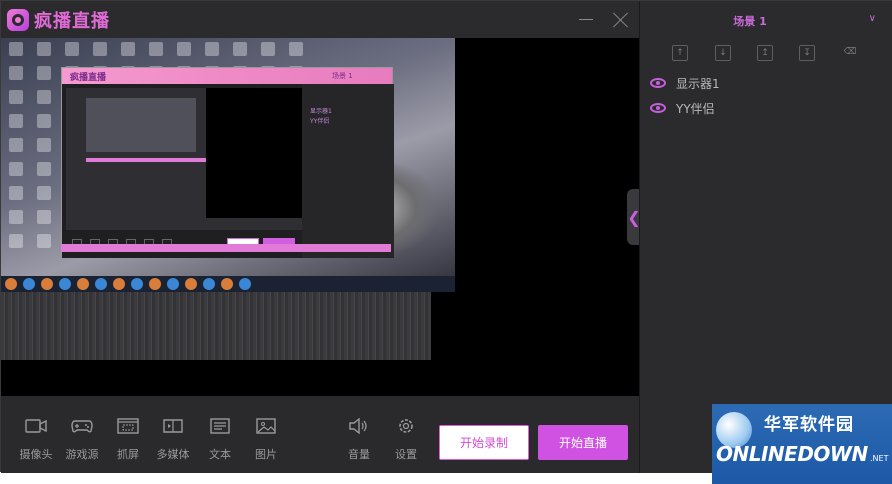  What do you see at coordinates (698, 83) in the screenshot?
I see `source-label: 显示器1` at bounding box center [698, 83].